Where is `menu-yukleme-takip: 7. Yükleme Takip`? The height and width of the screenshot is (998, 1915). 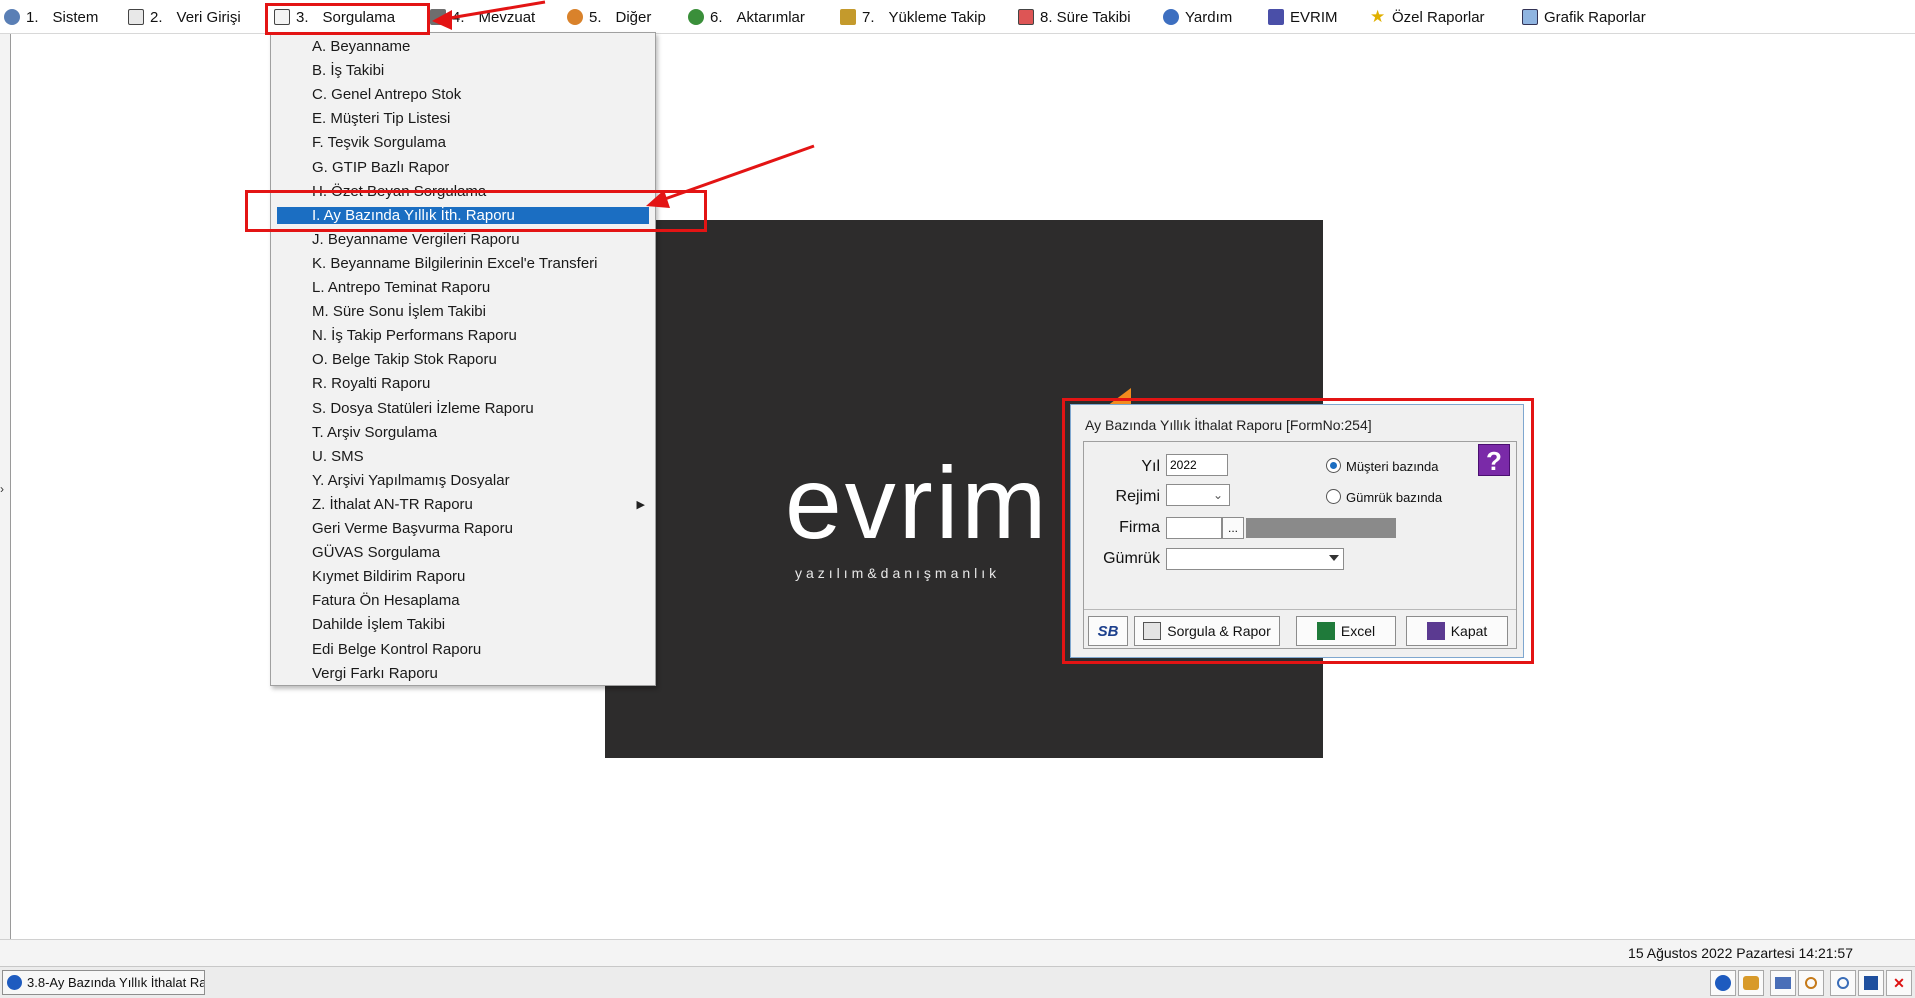
menu-yukleme-takip: 7. Yükleme Takip is located at coordinates (913, 17).